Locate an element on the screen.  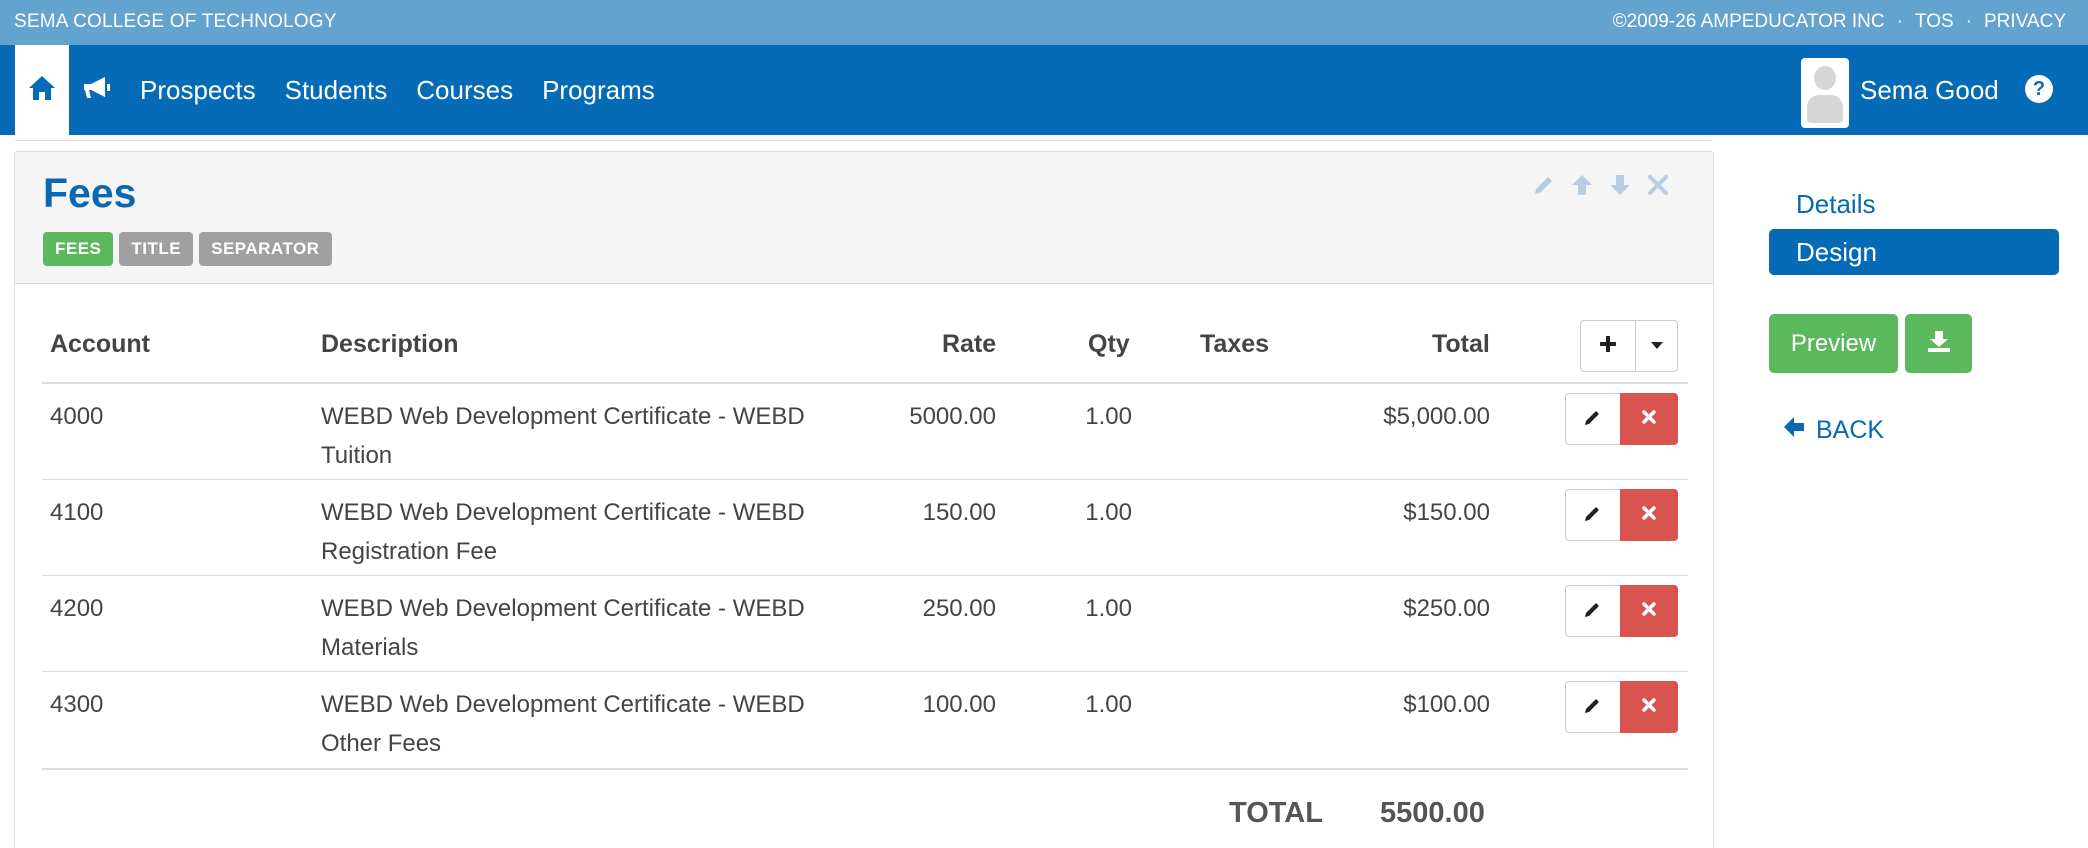
total-label: TOTAL is located at coordinates (1276, 813).